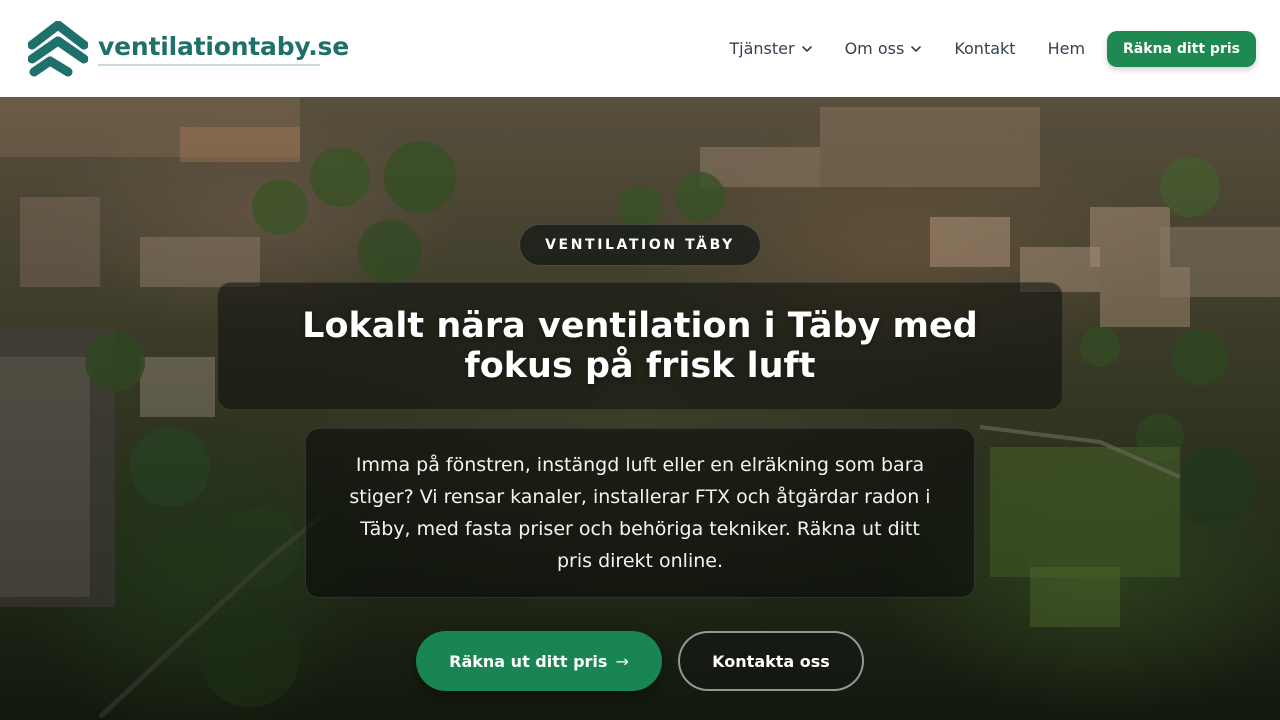 This screenshot has height=720, width=1280. Describe the element at coordinates (58, 48) in the screenshot. I see `stacked-chevron-roof-icon` at that location.